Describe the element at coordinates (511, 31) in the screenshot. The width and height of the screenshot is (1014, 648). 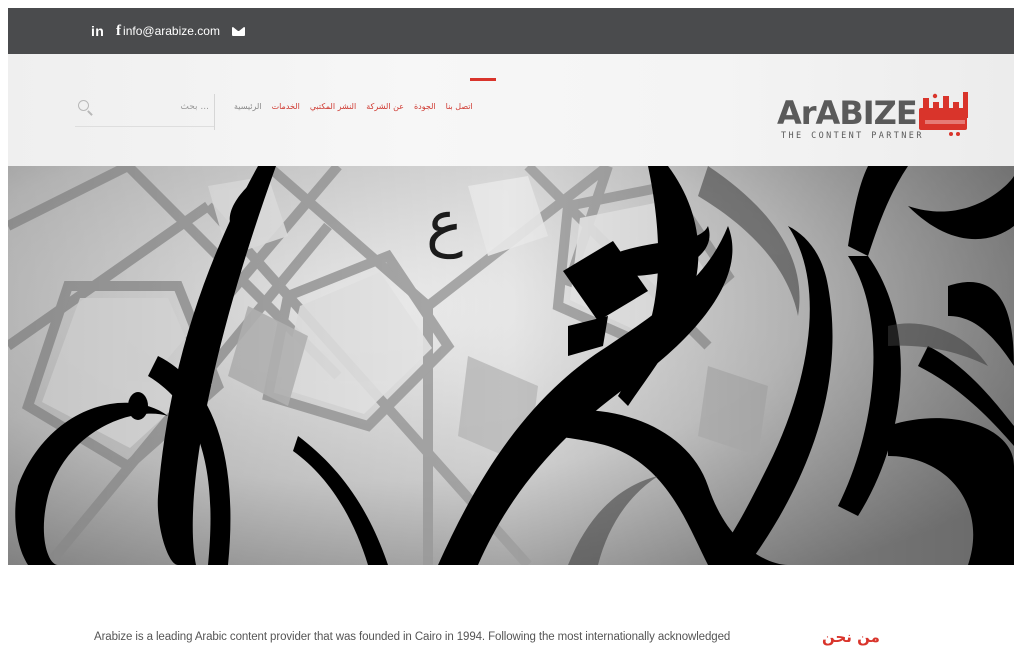
I see `top-bar: in f info@arabize.com` at that location.